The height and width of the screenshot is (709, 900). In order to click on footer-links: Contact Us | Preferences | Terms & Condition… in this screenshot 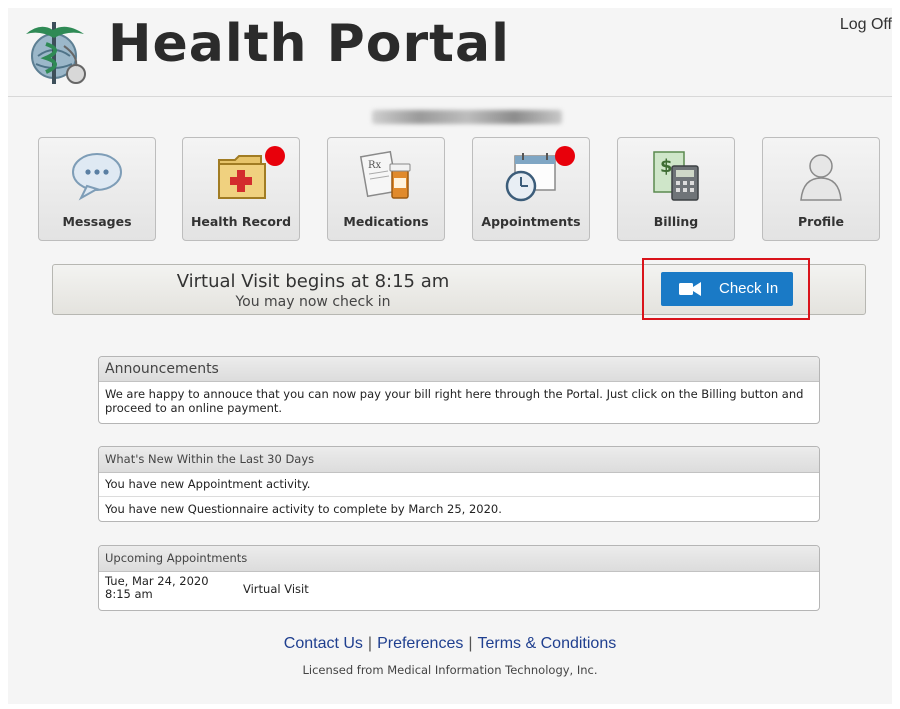, I will do `click(450, 644)`.